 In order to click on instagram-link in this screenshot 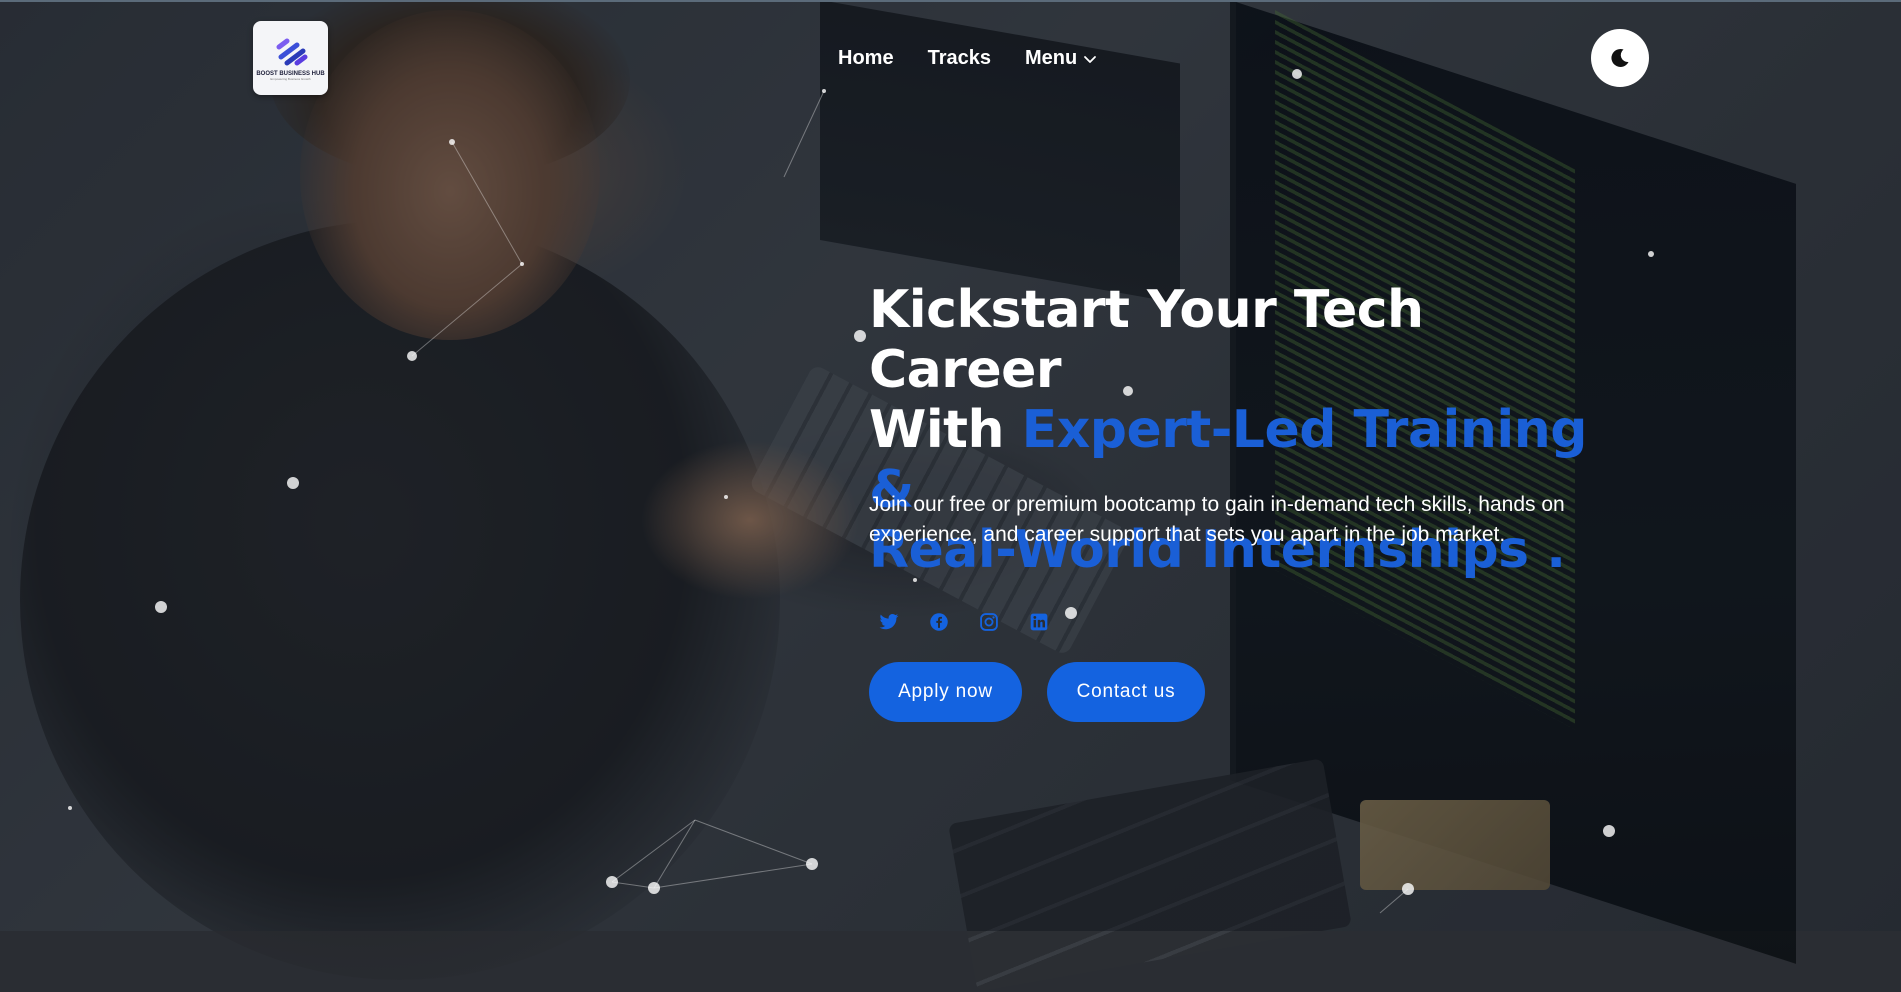, I will do `click(989, 622)`.